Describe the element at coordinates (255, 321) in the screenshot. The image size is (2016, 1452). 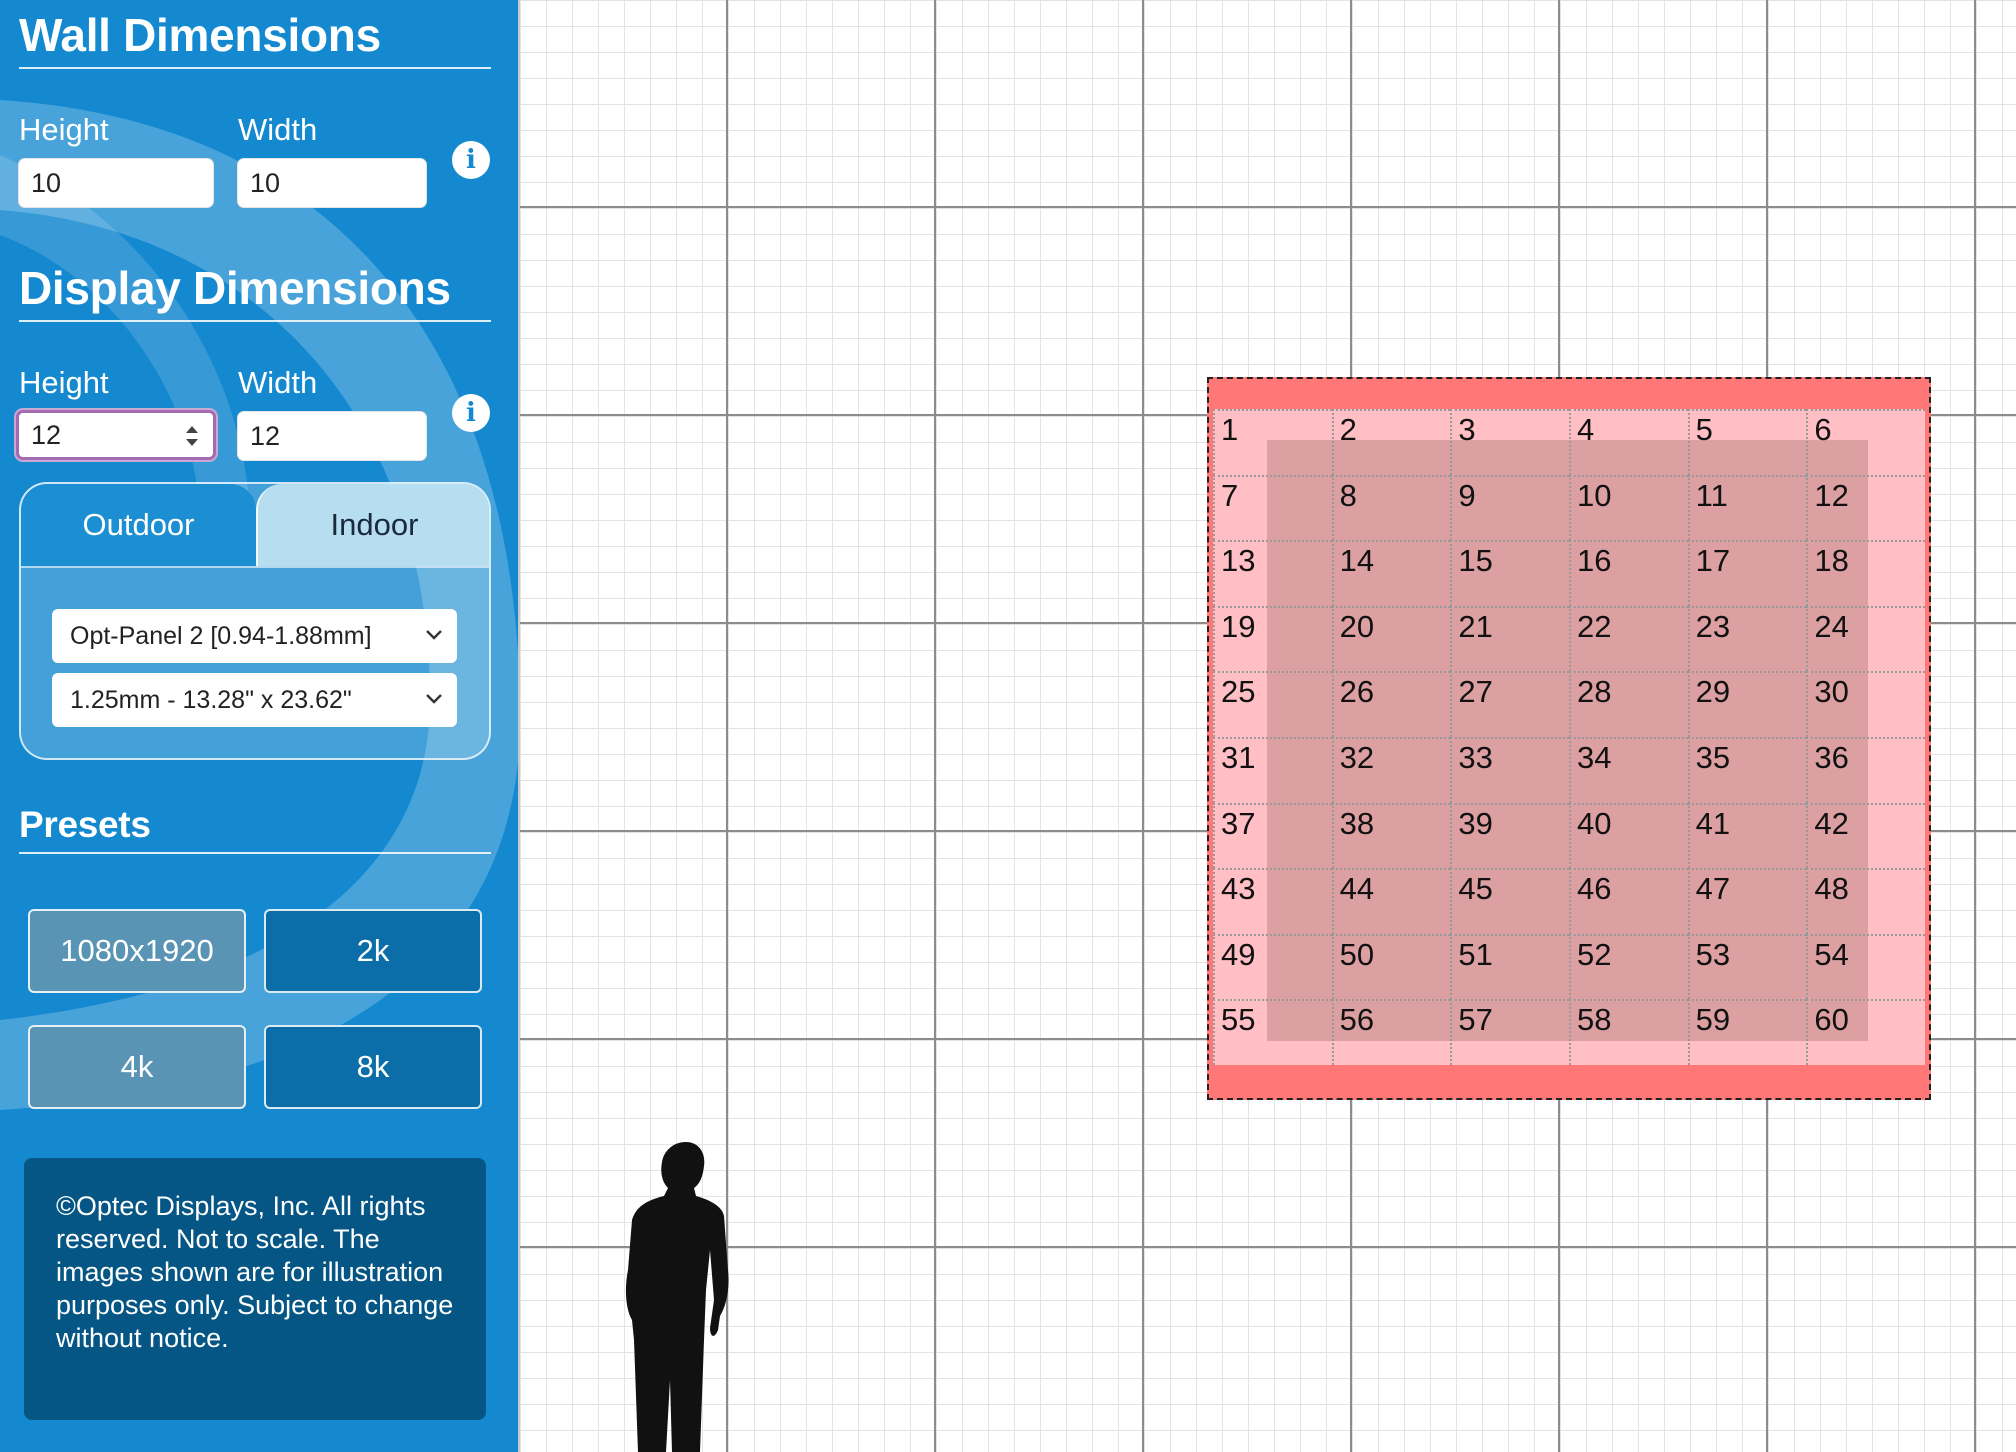
I see `display-dimensions-rule` at that location.